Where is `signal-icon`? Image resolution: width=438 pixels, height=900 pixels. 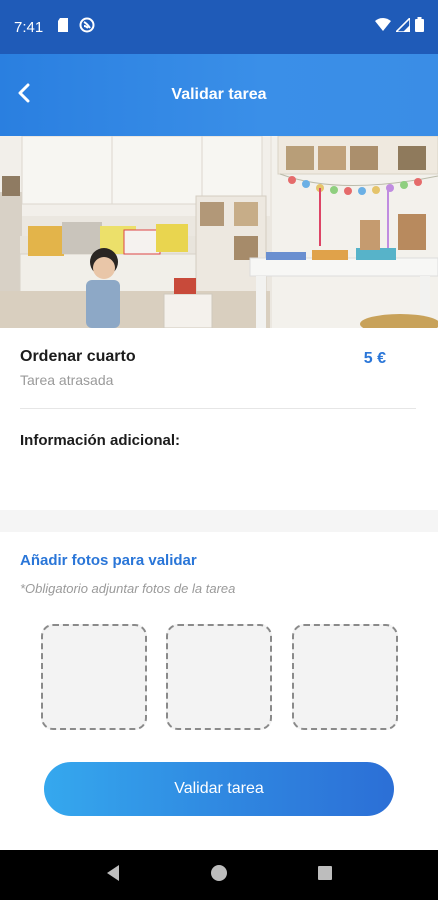 signal-icon is located at coordinates (402, 26).